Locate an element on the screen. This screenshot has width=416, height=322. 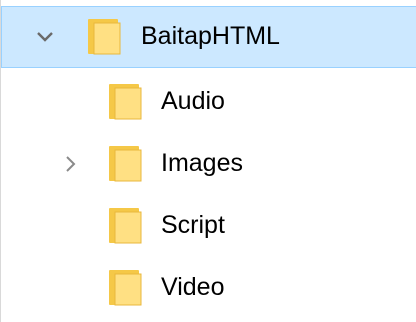
chevron-down-icon is located at coordinates (45, 37).